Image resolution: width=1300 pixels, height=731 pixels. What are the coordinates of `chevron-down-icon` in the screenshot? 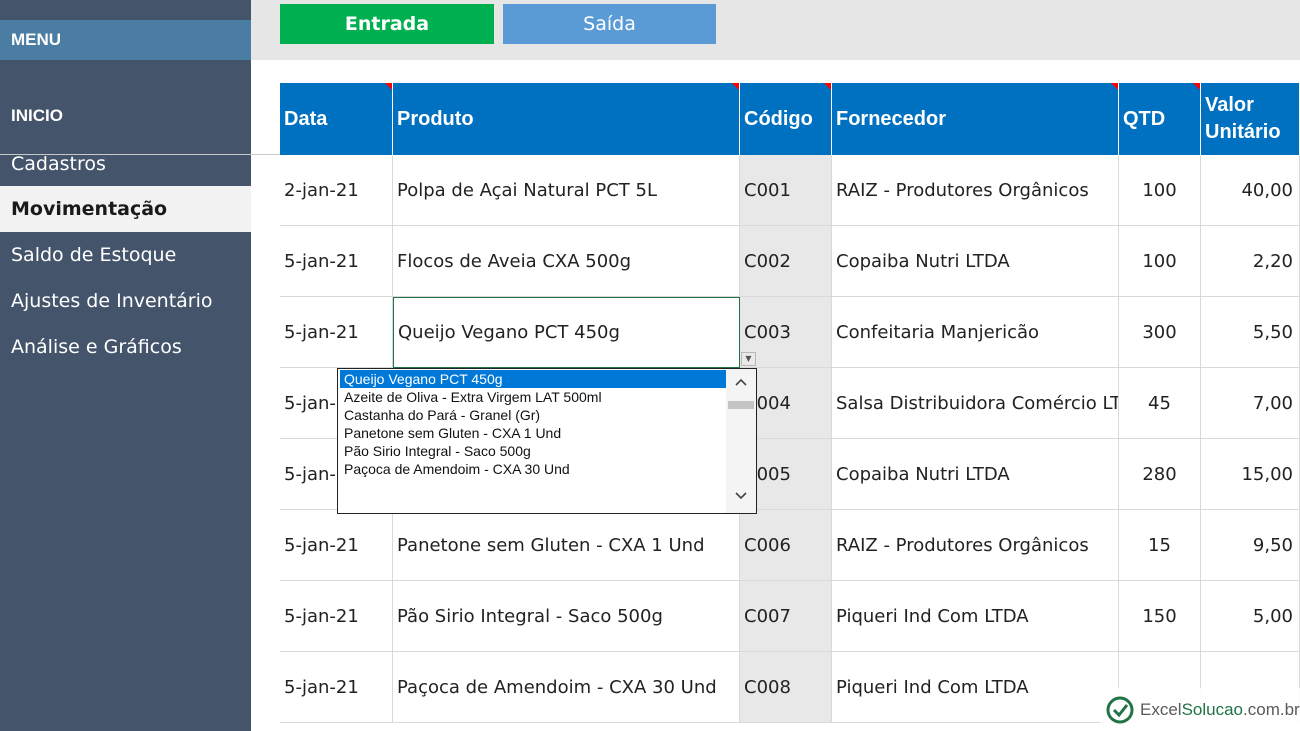 It's located at (741, 497).